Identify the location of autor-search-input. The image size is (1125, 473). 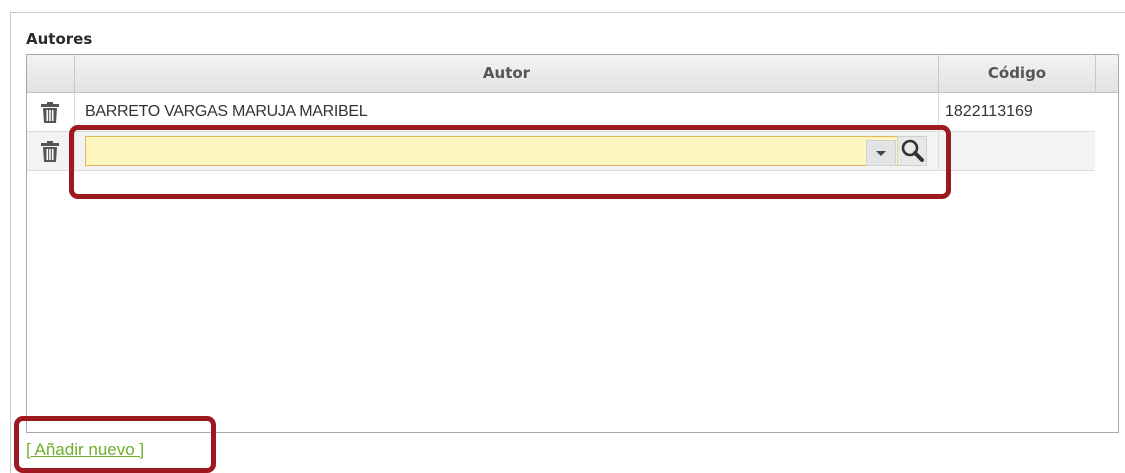
(505, 151).